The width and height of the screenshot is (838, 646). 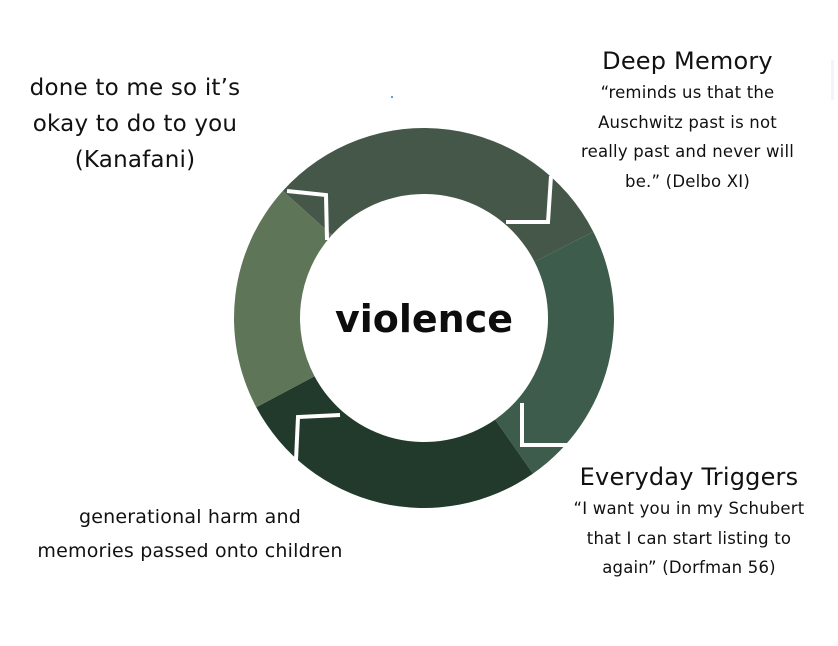 What do you see at coordinates (687, 61) in the screenshot?
I see `deep-memory-heading: Deep Memory` at bounding box center [687, 61].